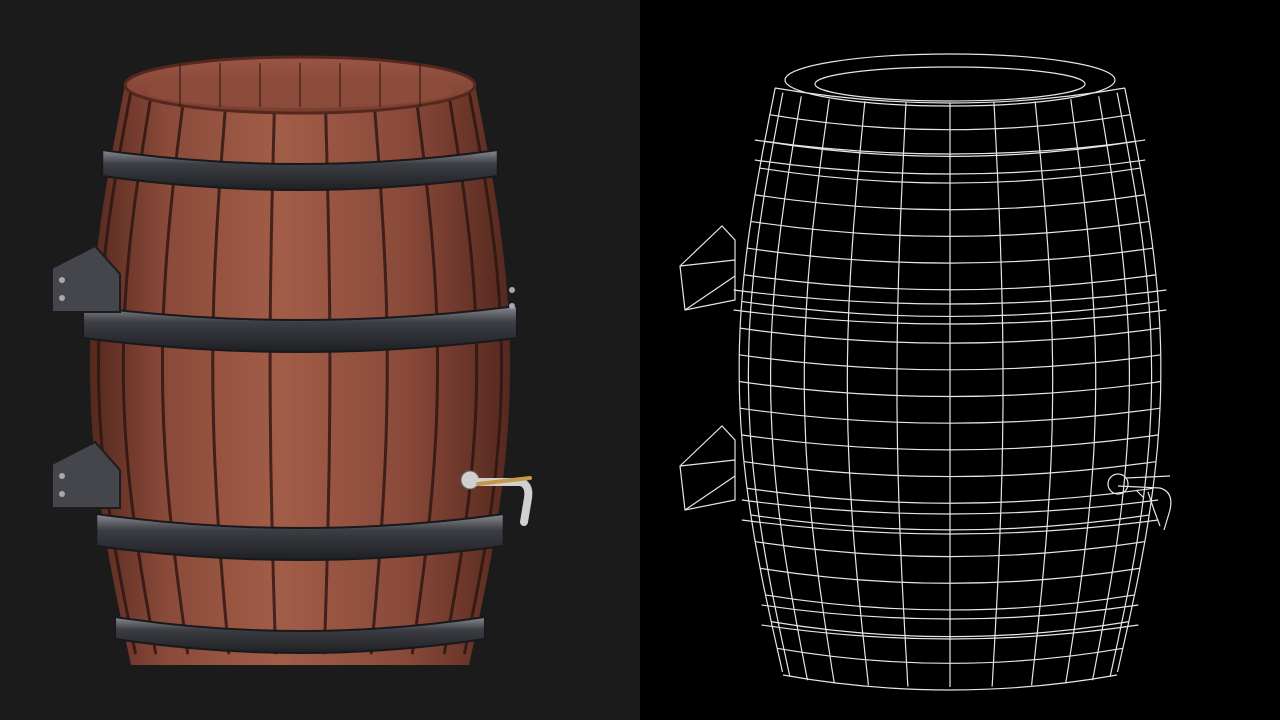 This screenshot has width=1280, height=720. Describe the element at coordinates (950, 84) in the screenshot. I see `wire-rim-inner` at that location.